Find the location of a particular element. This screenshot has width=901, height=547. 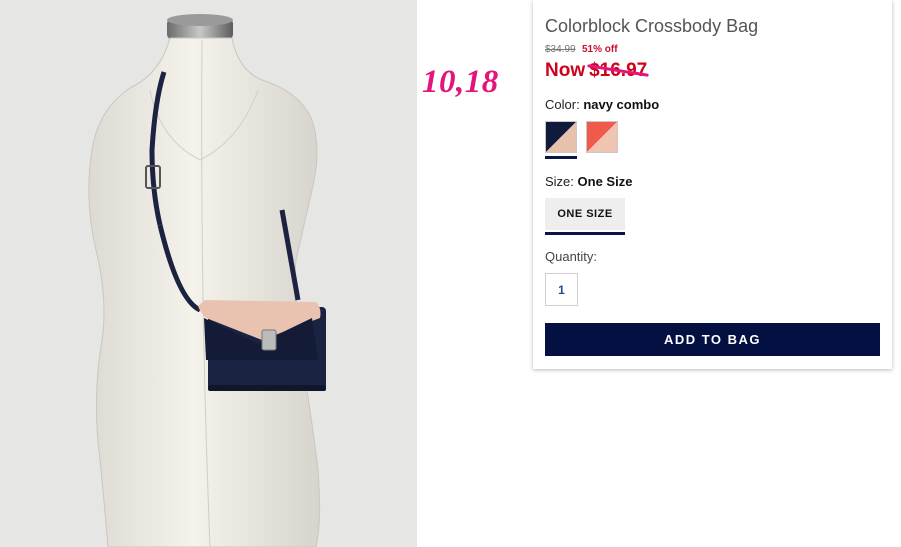

size-value: One Size is located at coordinates (605, 181).